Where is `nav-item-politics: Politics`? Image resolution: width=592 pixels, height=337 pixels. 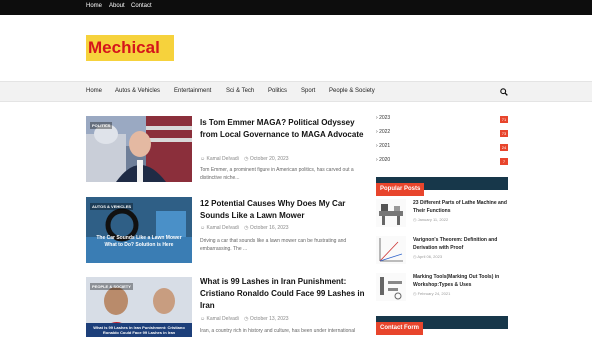
nav-item-politics: Politics is located at coordinates (277, 91).